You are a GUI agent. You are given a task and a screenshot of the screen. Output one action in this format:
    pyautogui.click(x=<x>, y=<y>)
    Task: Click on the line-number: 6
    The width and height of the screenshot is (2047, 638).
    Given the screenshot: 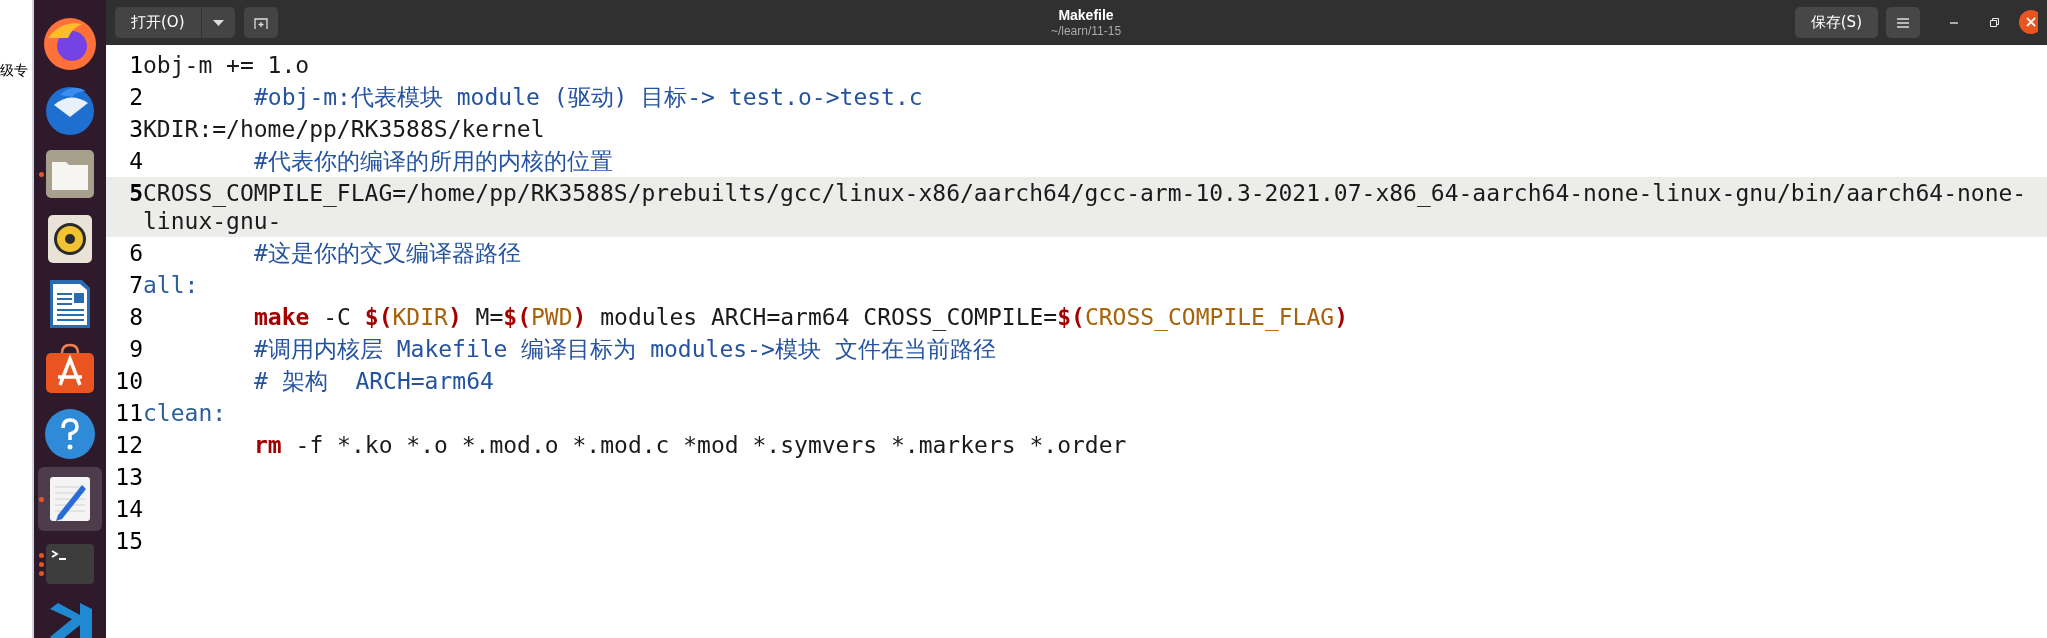 What is the action you would take?
    pyautogui.click(x=135, y=253)
    